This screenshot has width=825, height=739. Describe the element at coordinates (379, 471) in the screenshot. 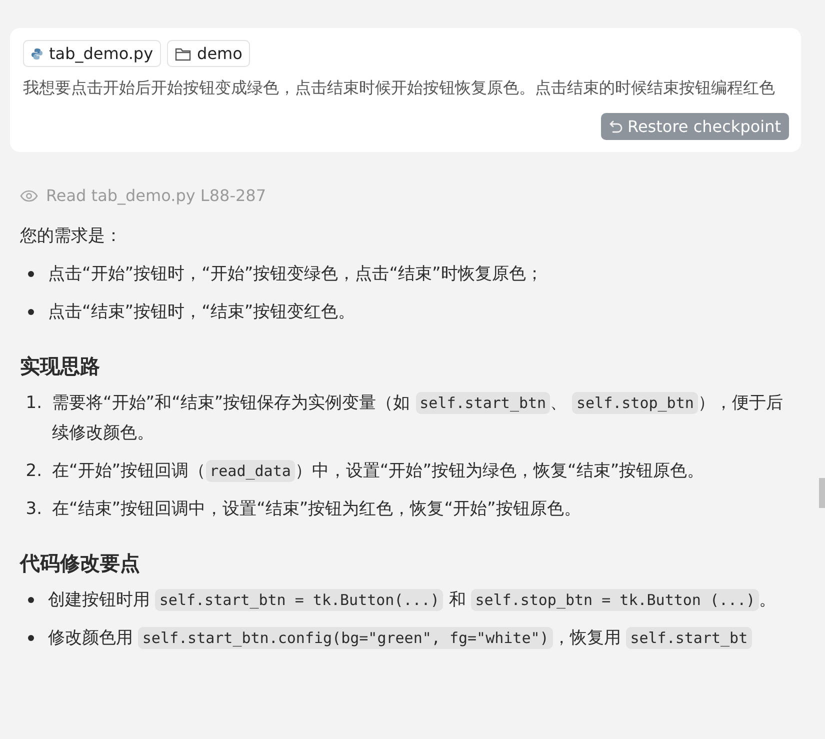

I see `list-item-text: 在“开始”按钮回调（ read_data ）中，设置“开始”按钮为绿色，恢复“结束”按钮原色。` at that location.